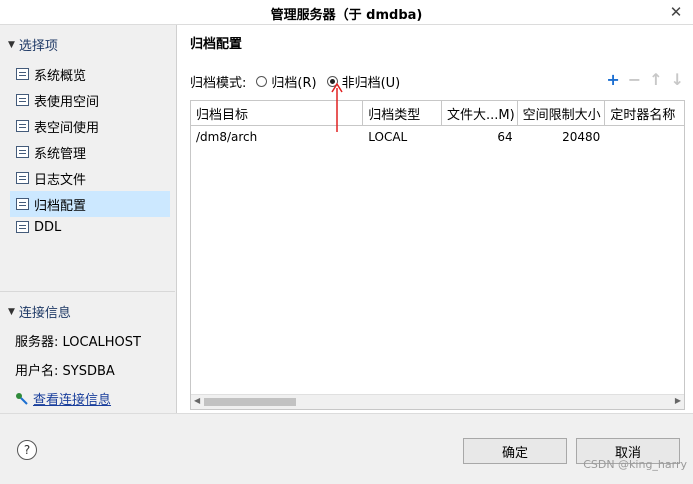  What do you see at coordinates (612, 79) in the screenshot?
I see `add-icon: +` at bounding box center [612, 79].